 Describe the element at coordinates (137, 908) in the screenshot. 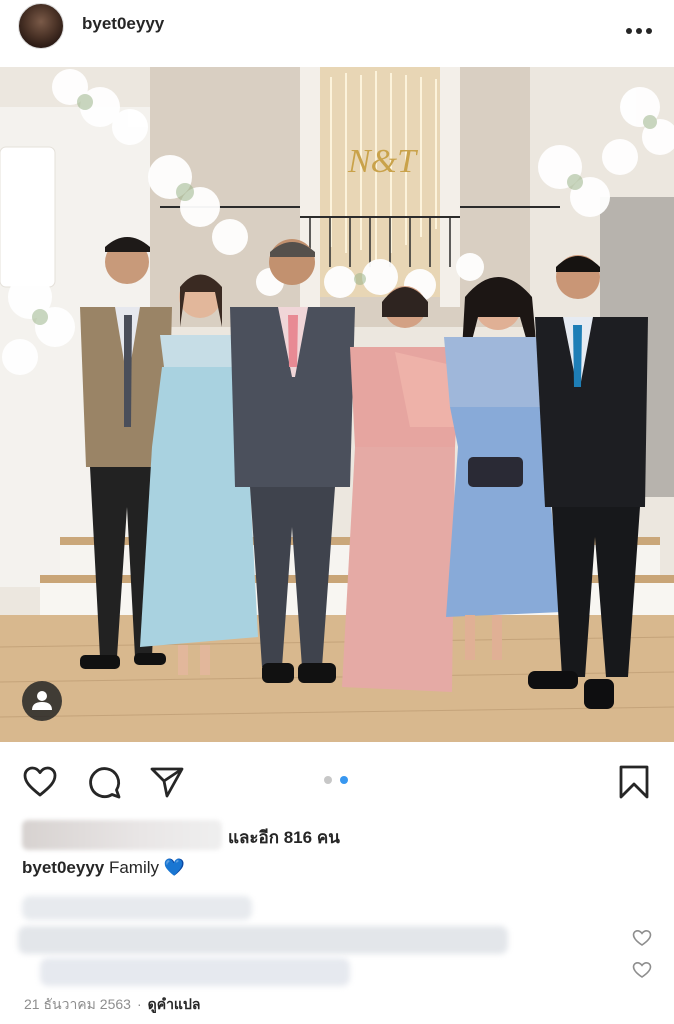

I see `blurred-comment-header` at that location.